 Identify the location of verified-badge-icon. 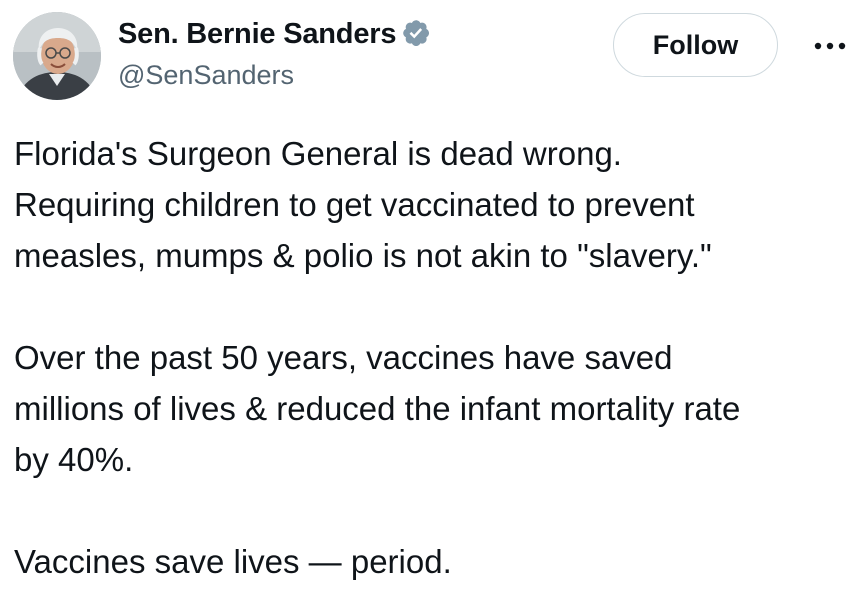
(417, 34).